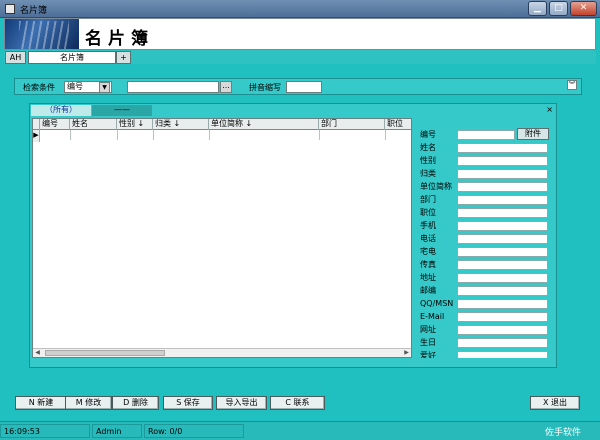  What do you see at coordinates (428, 160) in the screenshot?
I see `field-label: 性别` at bounding box center [428, 160].